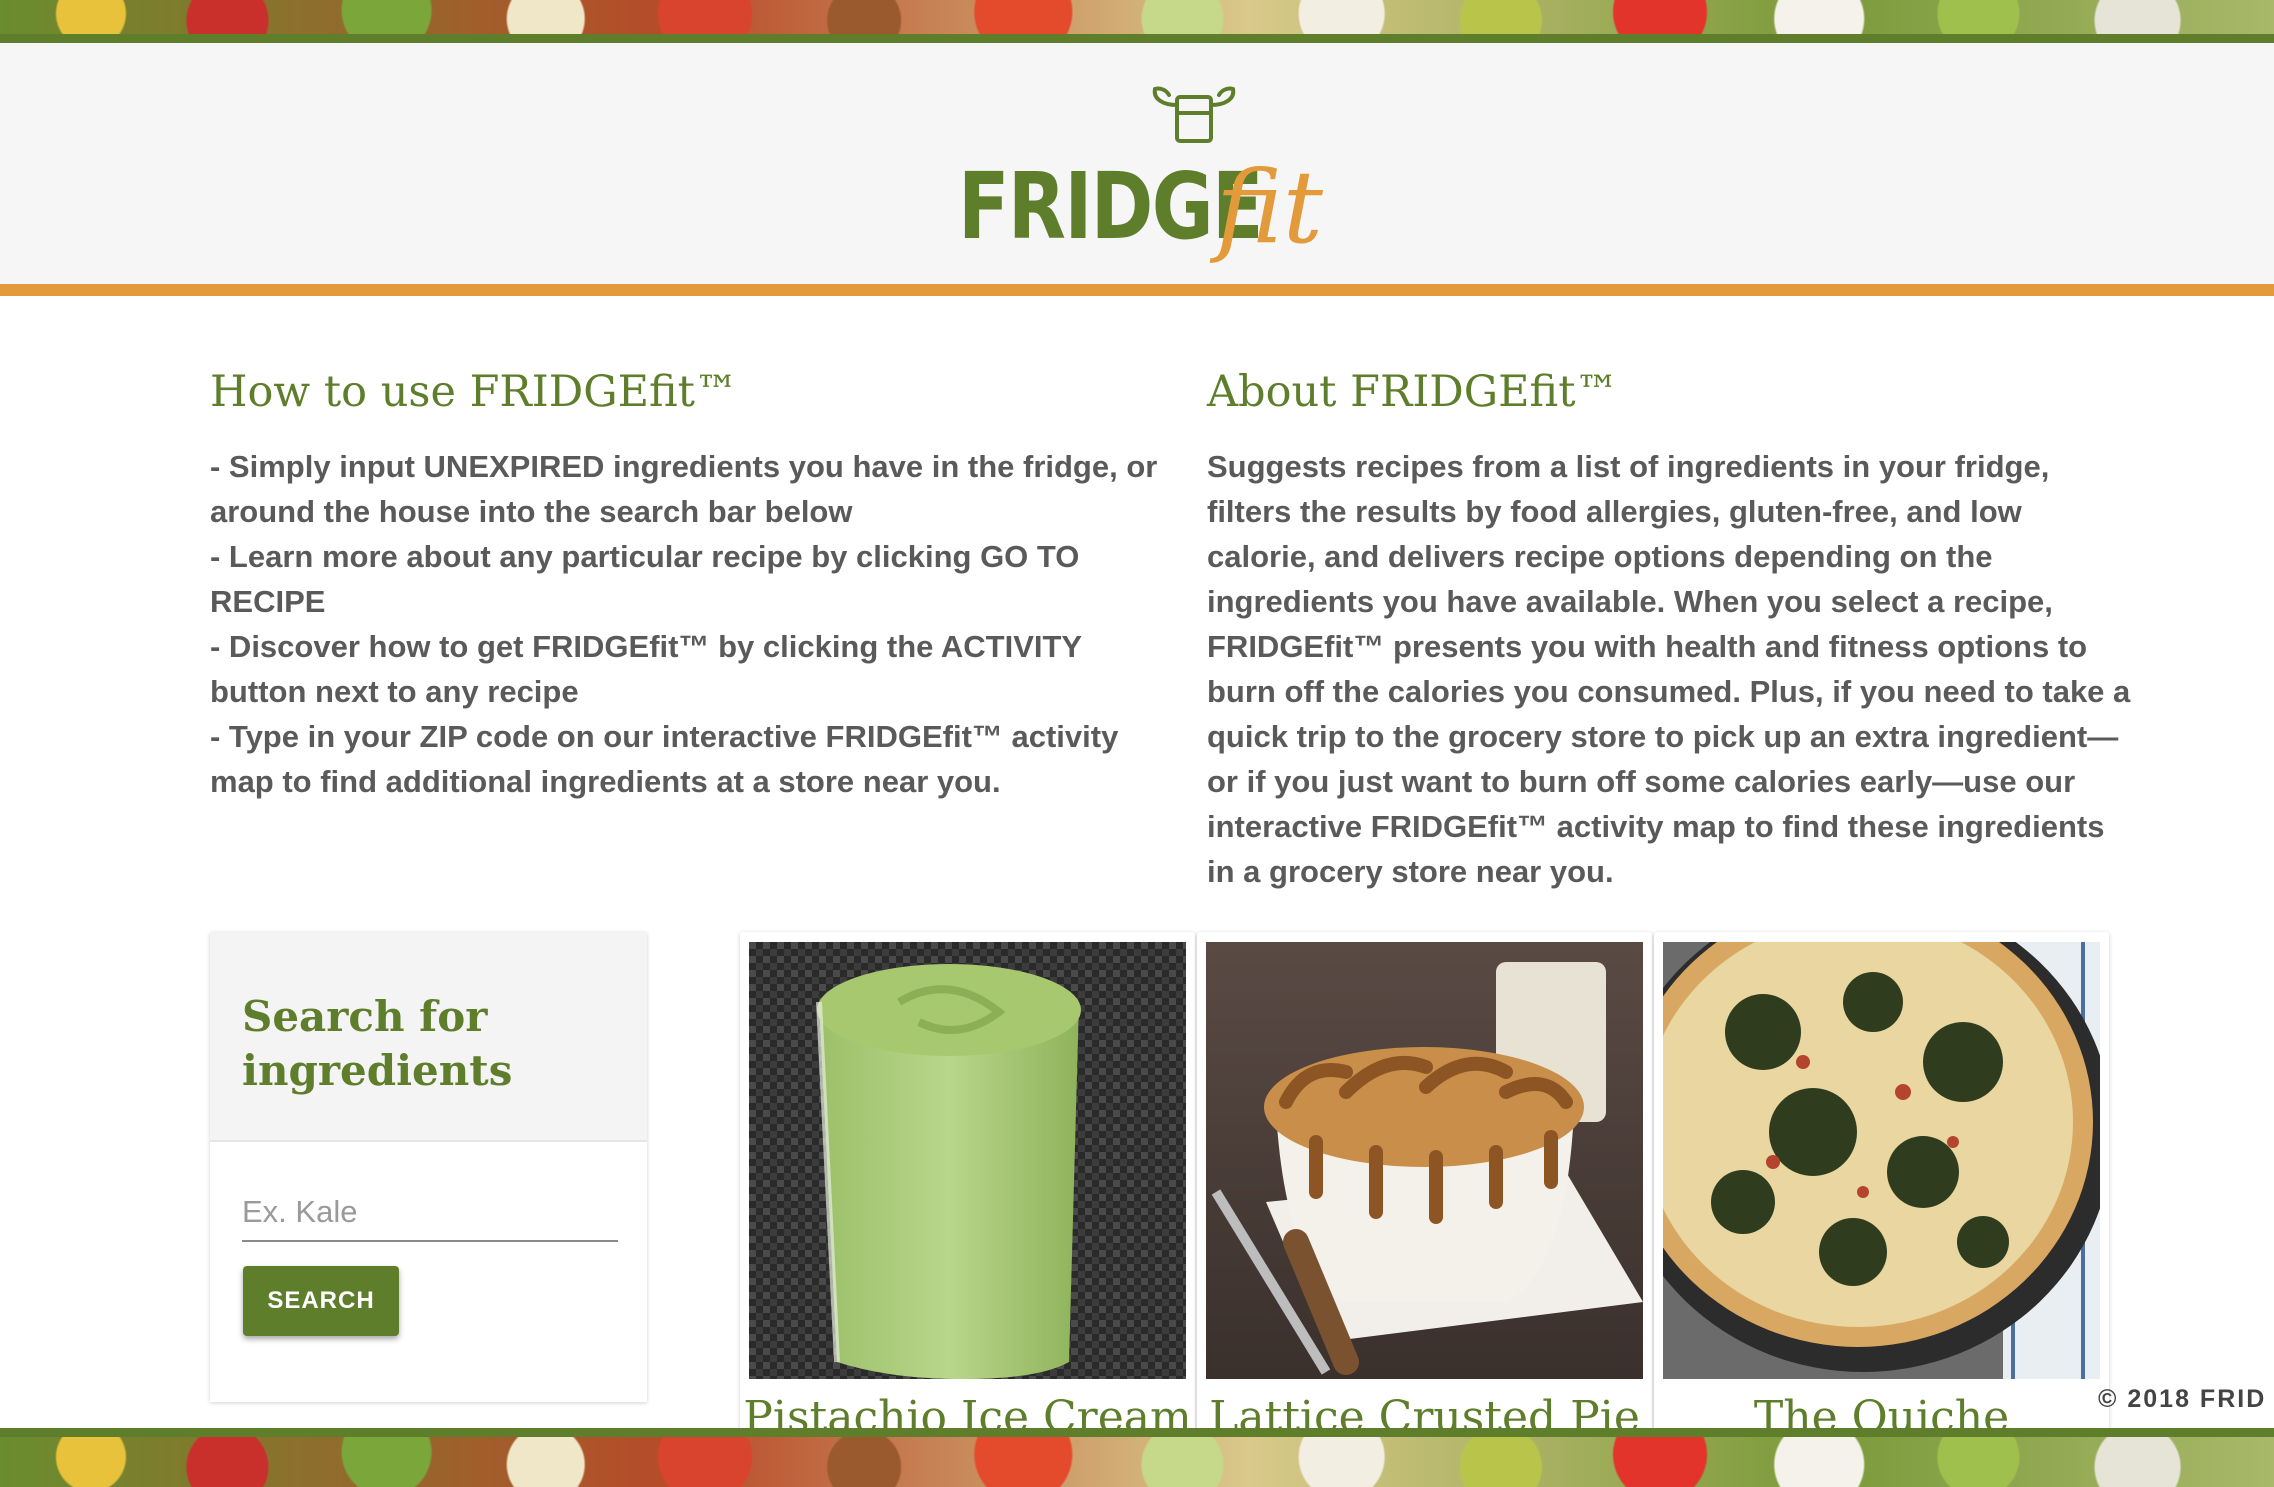  I want to click on recipe-image-quiche, so click(1881, 1160).